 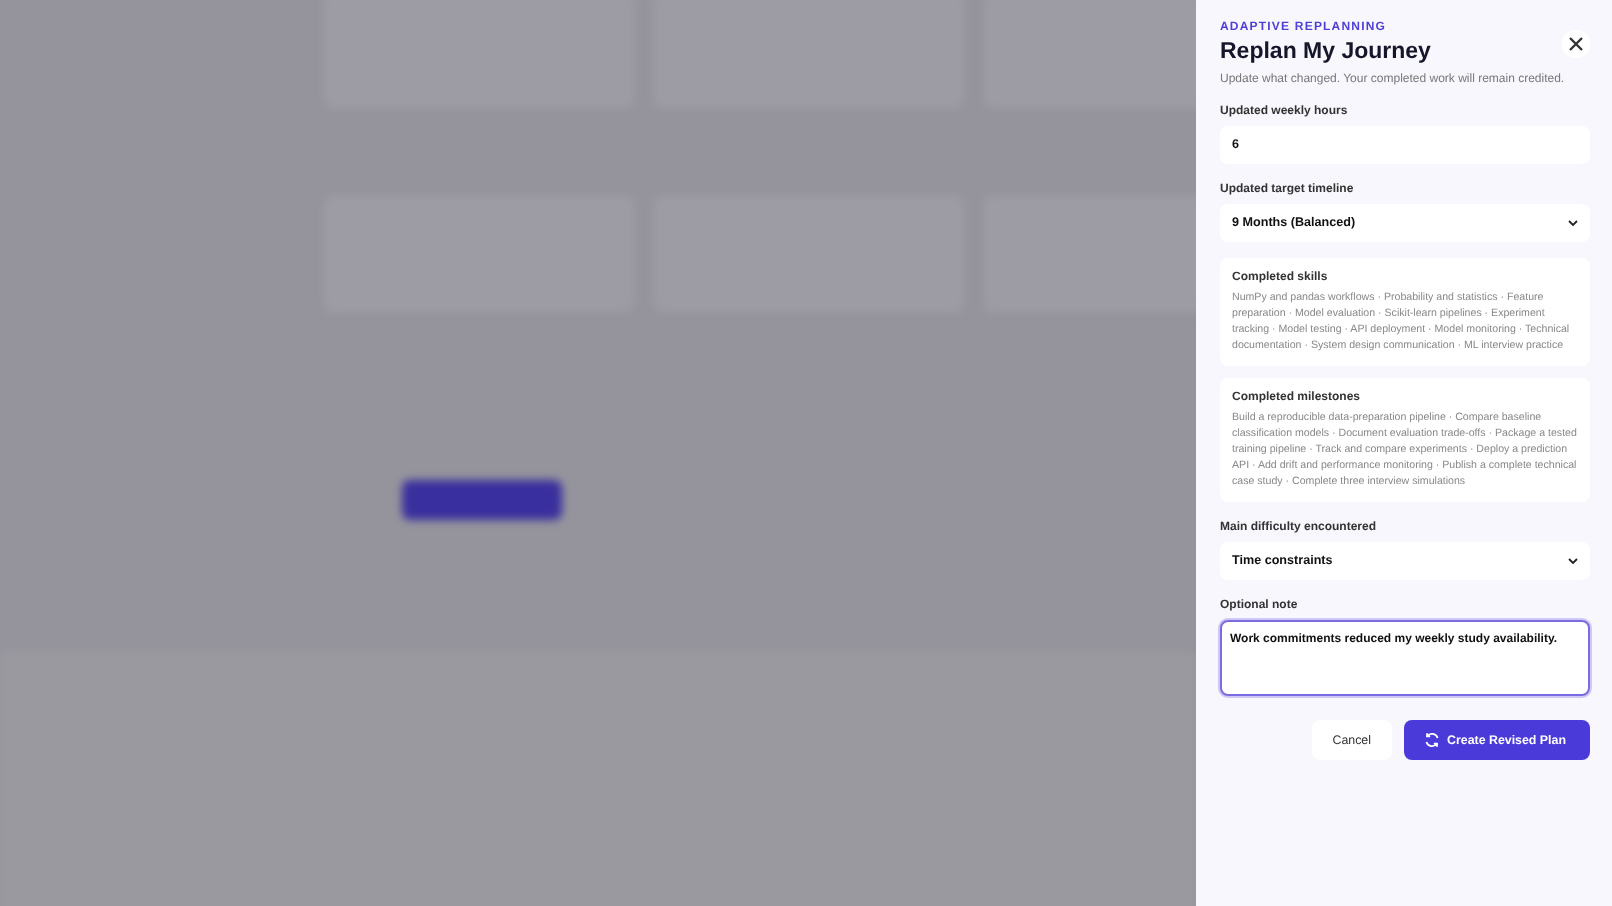 What do you see at coordinates (1576, 44) in the screenshot?
I see `close-icon` at bounding box center [1576, 44].